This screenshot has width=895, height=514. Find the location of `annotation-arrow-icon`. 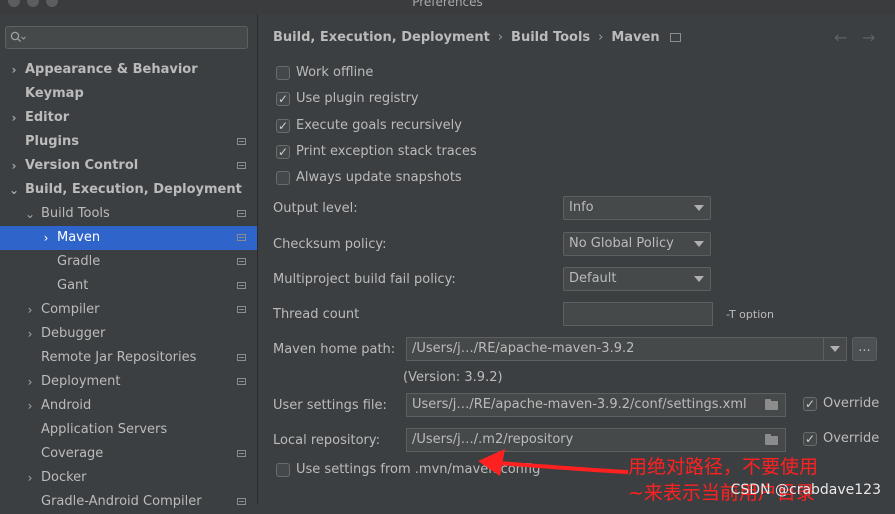

annotation-arrow-icon is located at coordinates (553, 462).